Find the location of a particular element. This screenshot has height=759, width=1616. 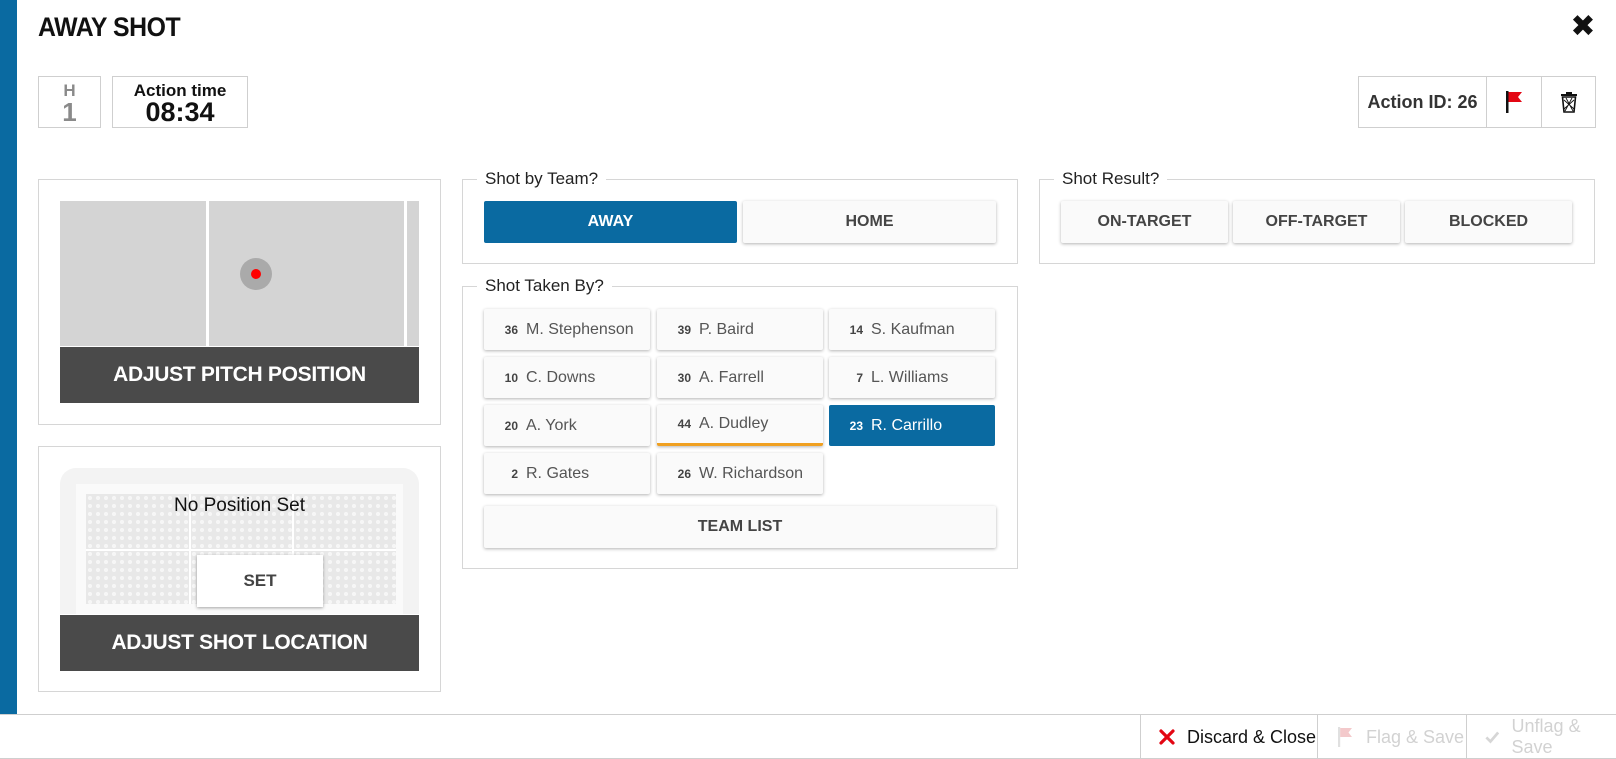

close-icon: ✖ is located at coordinates (1583, 27).